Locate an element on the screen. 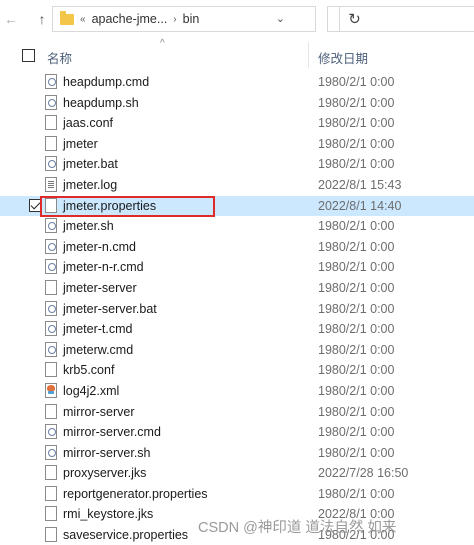  file-name: jmeter-server is located at coordinates (100, 287).